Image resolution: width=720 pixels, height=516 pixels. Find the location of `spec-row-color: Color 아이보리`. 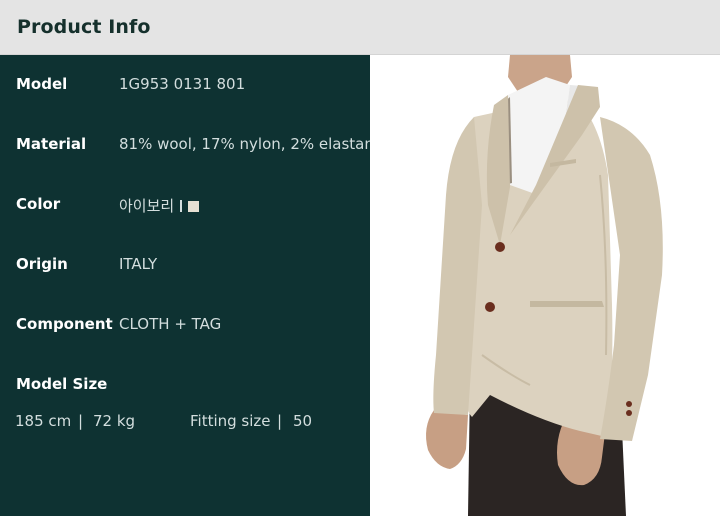

spec-row-color: Color 아이보리 is located at coordinates (185, 207).